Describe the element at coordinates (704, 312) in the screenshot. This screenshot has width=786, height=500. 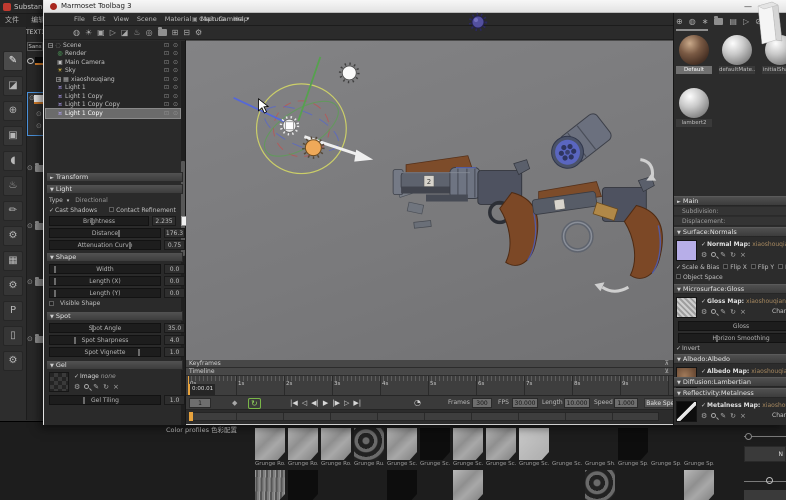
I see `map-settings-icon: ⚙` at that location.